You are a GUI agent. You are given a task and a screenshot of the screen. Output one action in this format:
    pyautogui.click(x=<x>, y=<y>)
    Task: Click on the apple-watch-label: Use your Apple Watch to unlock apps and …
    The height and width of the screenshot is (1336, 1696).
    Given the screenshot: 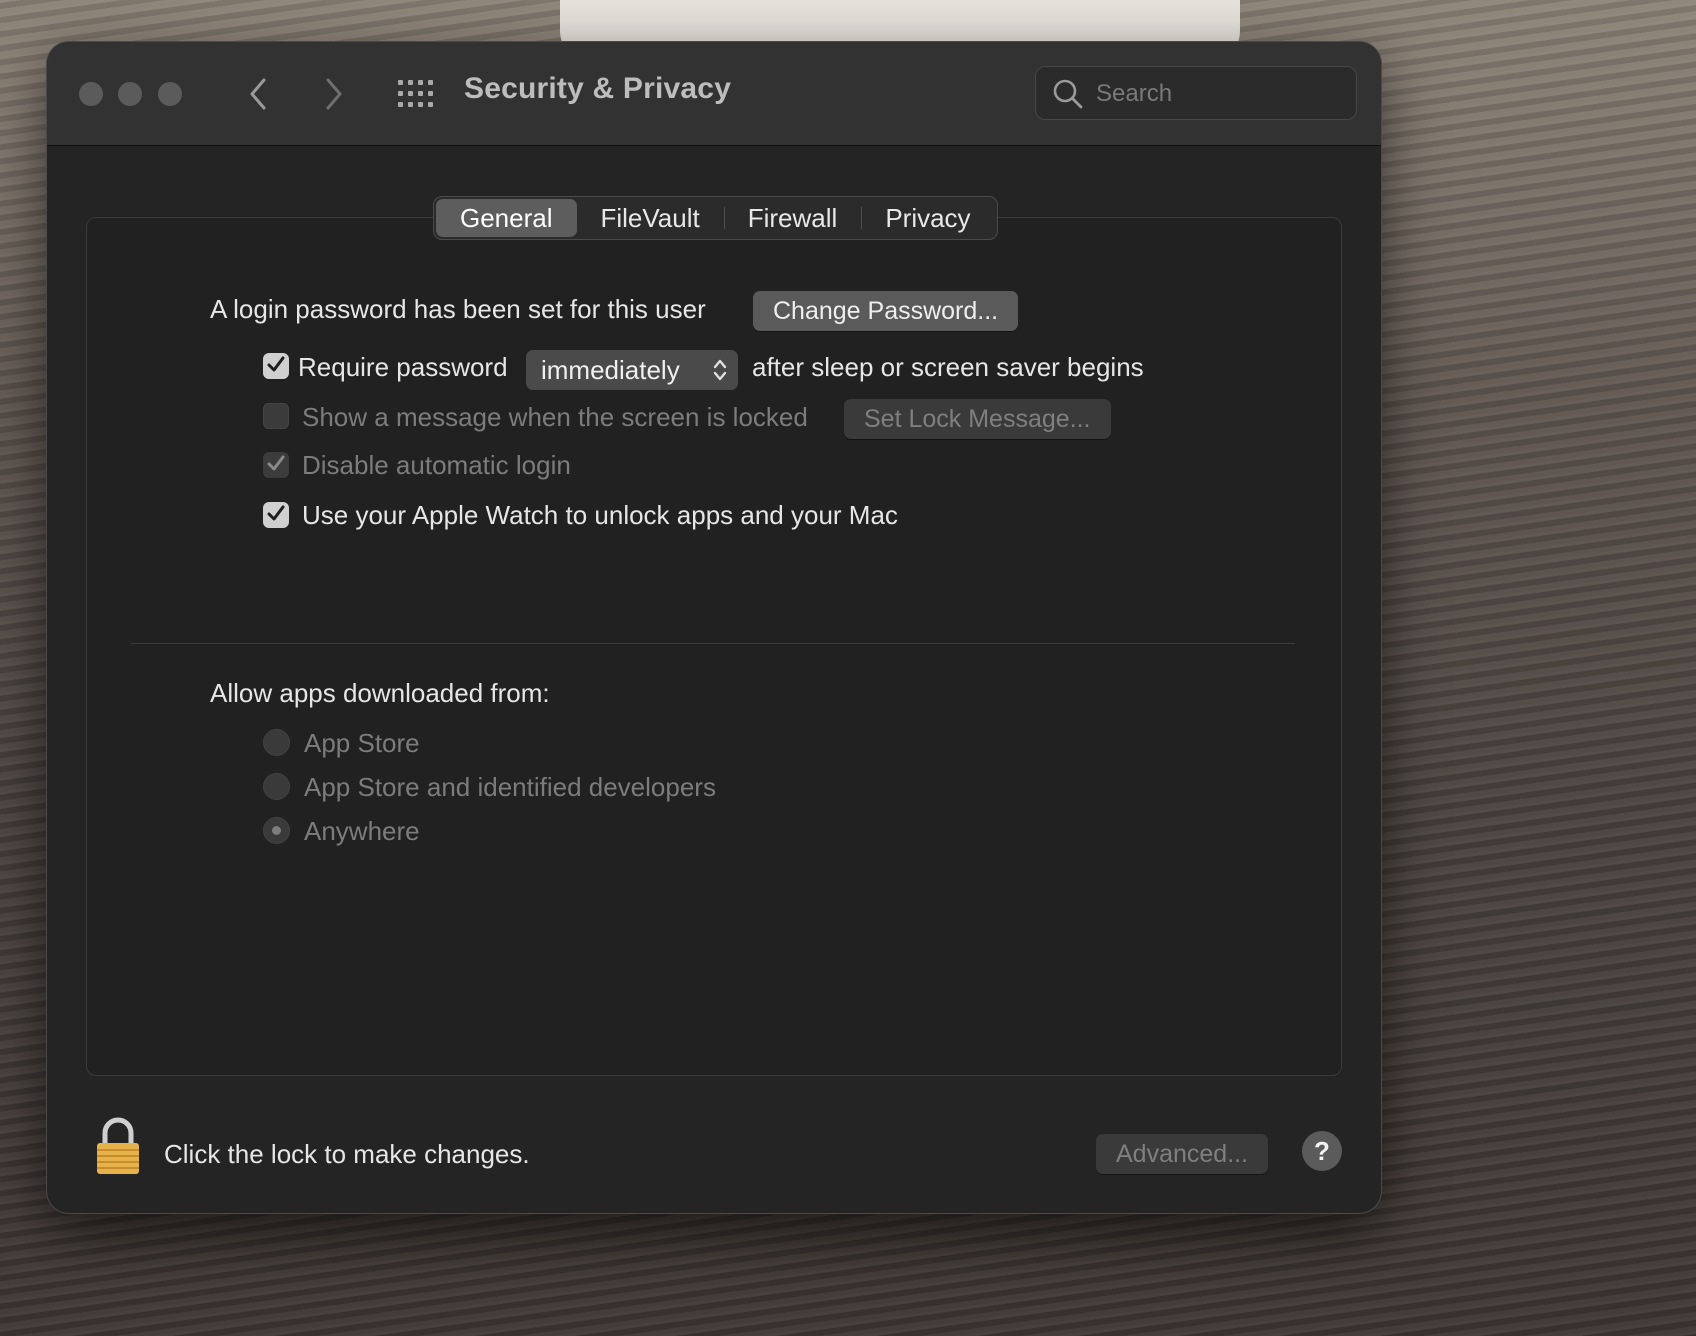 What is the action you would take?
    pyautogui.click(x=600, y=515)
    